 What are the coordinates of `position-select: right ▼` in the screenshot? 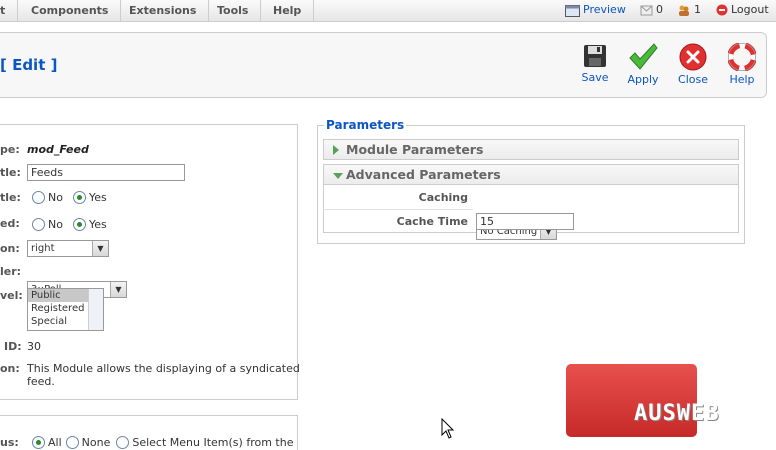 It's located at (68, 248).